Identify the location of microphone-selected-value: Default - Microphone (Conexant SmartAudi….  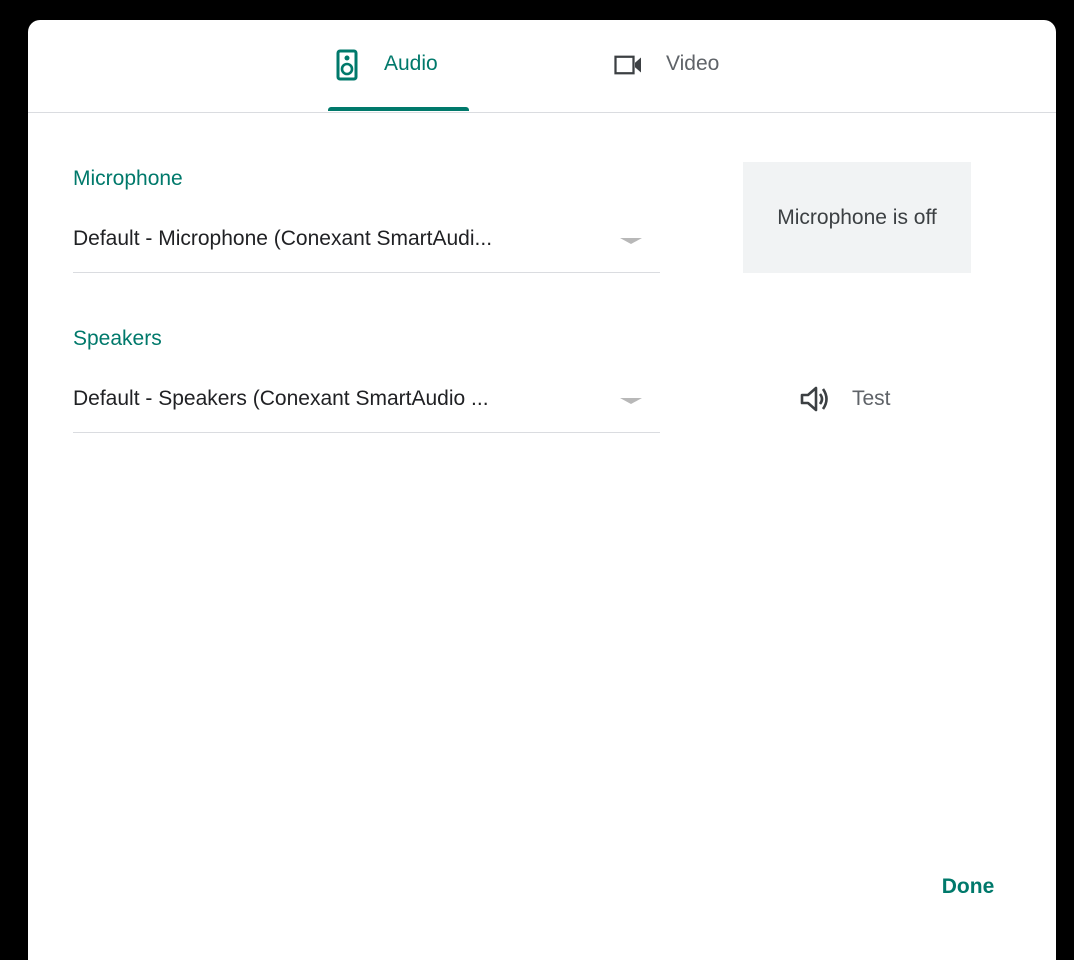
(283, 238).